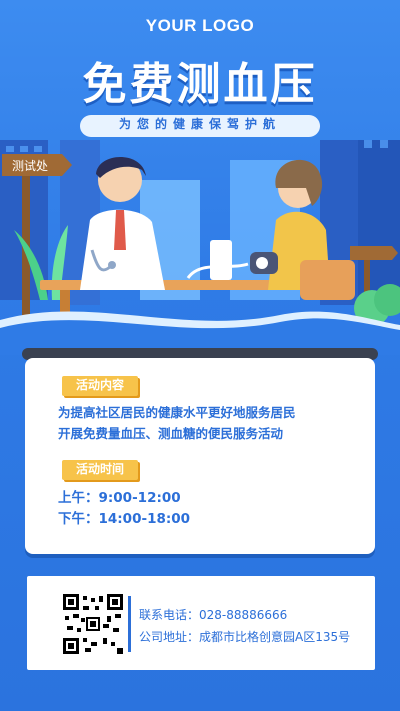 The image size is (400, 711). What do you see at coordinates (93, 624) in the screenshot?
I see `qr-code-icon` at bounding box center [93, 624].